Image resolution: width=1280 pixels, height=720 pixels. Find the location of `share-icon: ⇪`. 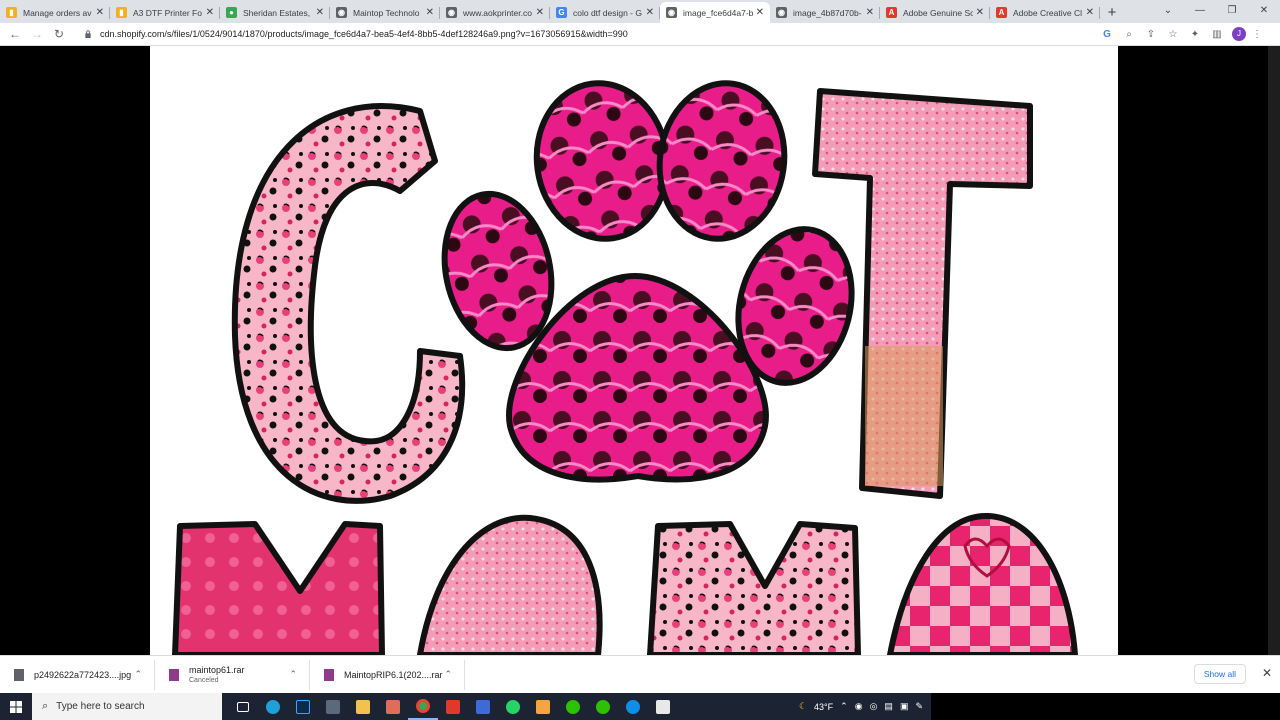

share-icon: ⇪ is located at coordinates (1151, 34).